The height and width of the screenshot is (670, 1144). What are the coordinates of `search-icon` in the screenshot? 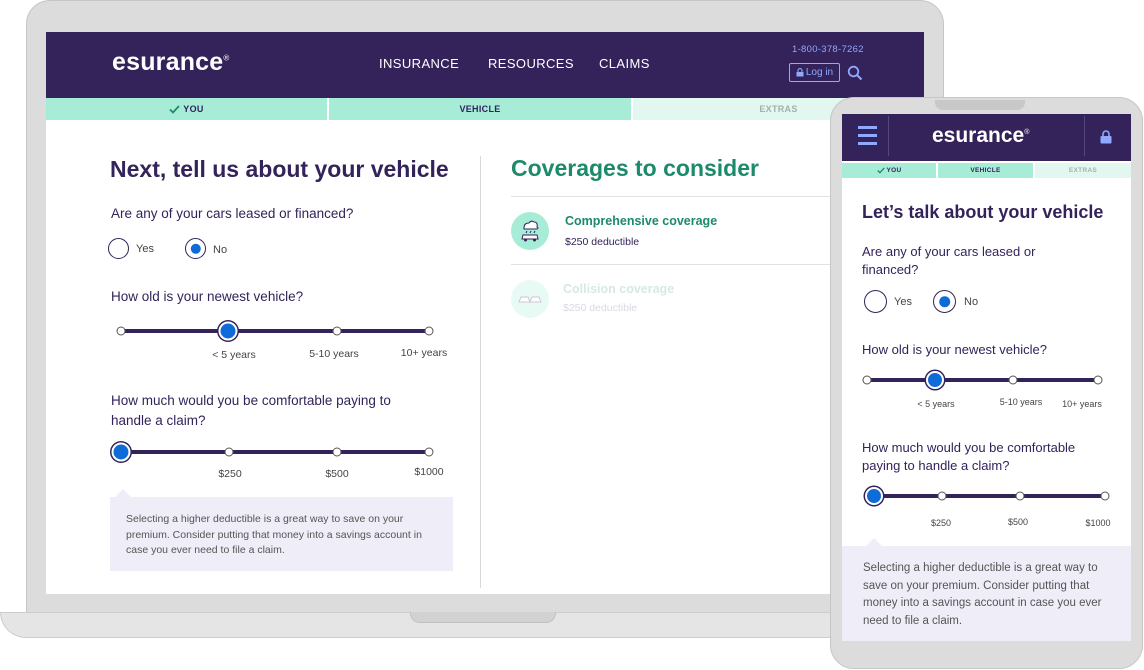 It's located at (855, 73).